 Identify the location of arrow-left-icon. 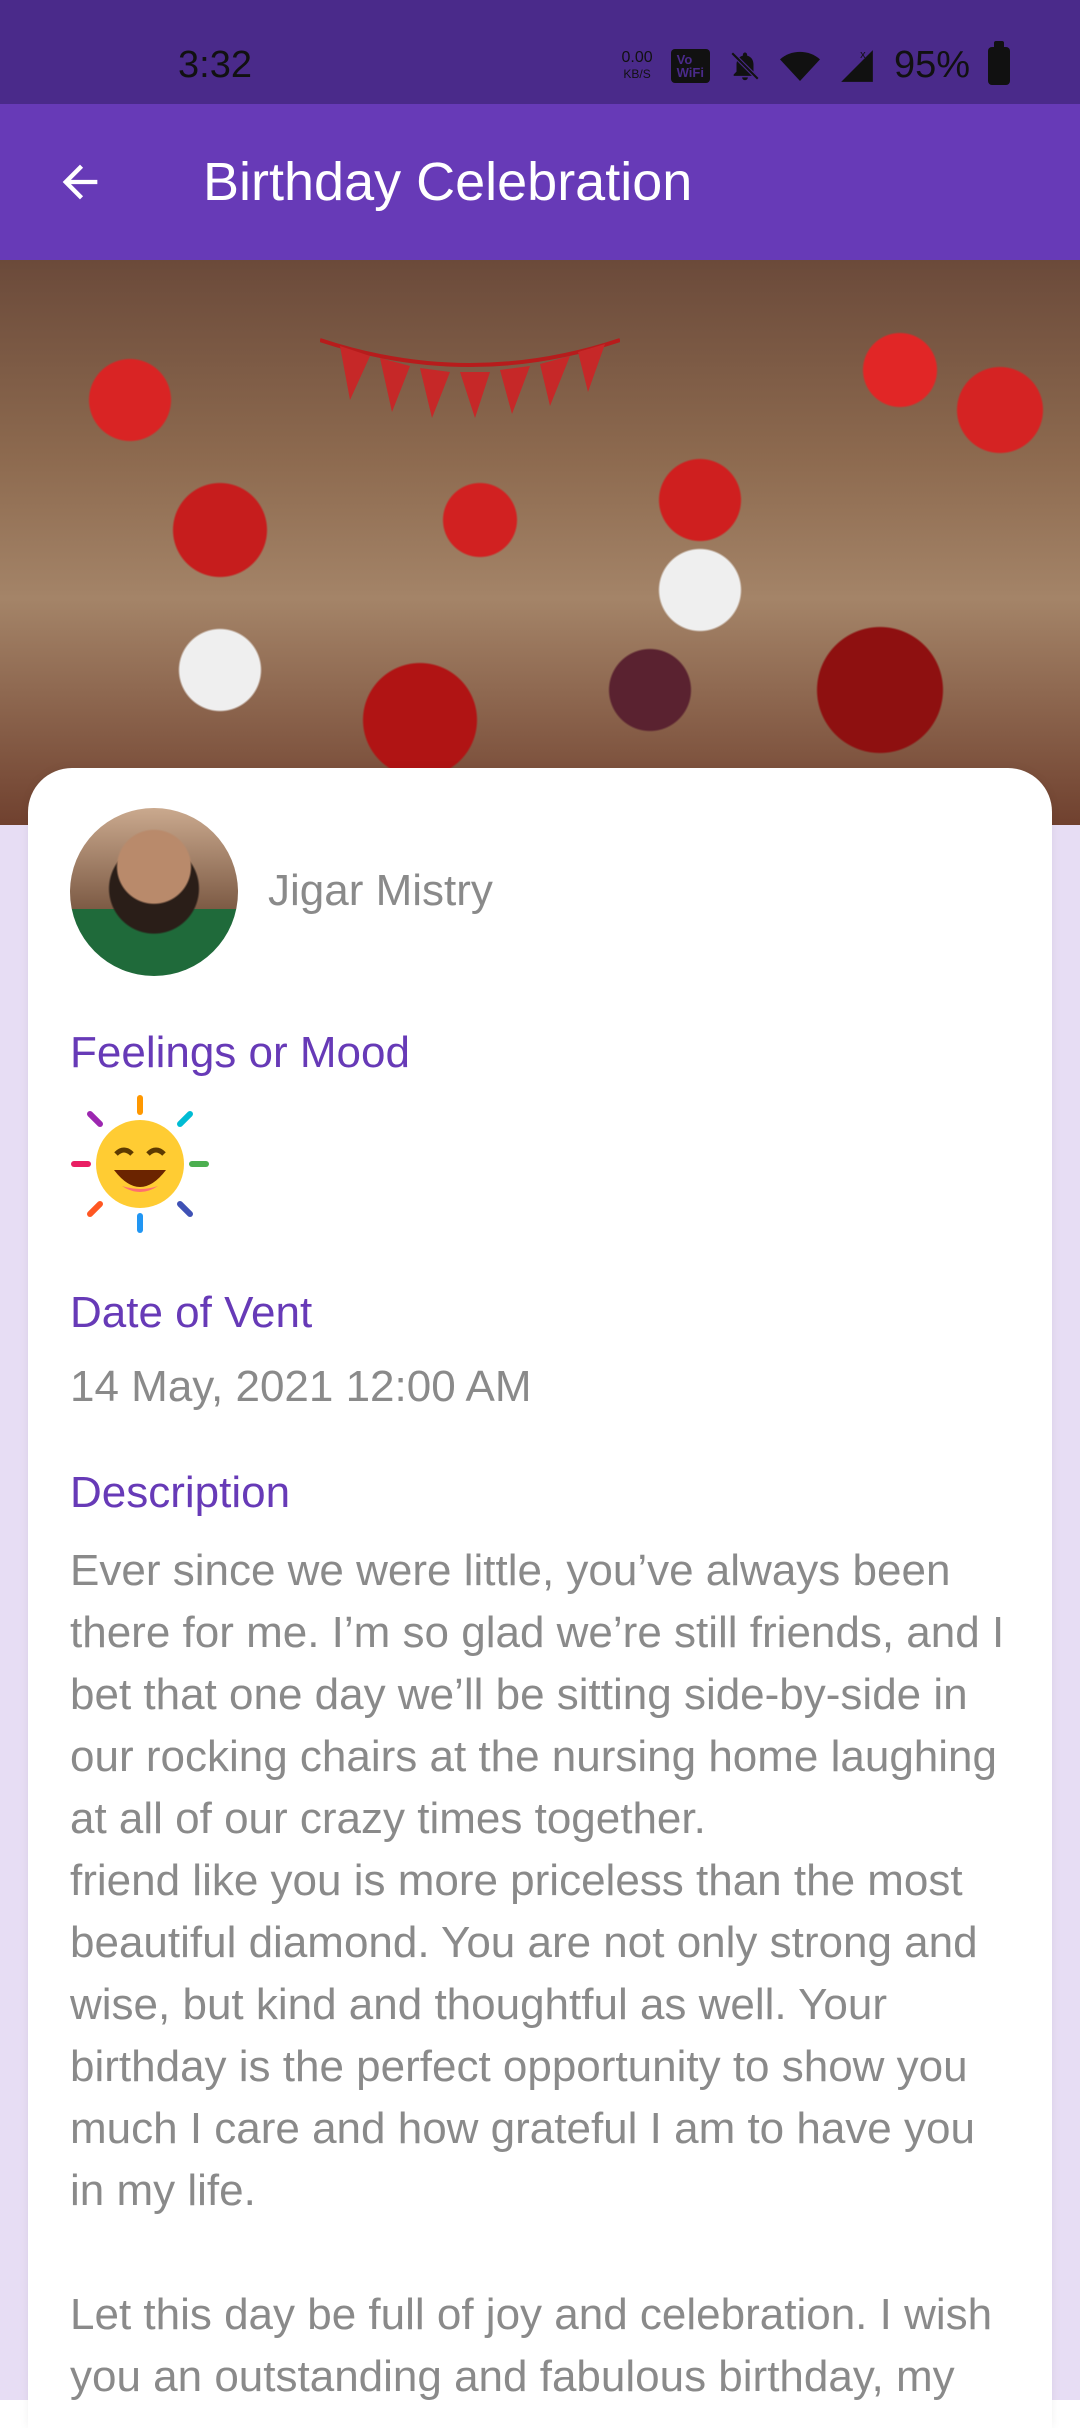
(80, 182).